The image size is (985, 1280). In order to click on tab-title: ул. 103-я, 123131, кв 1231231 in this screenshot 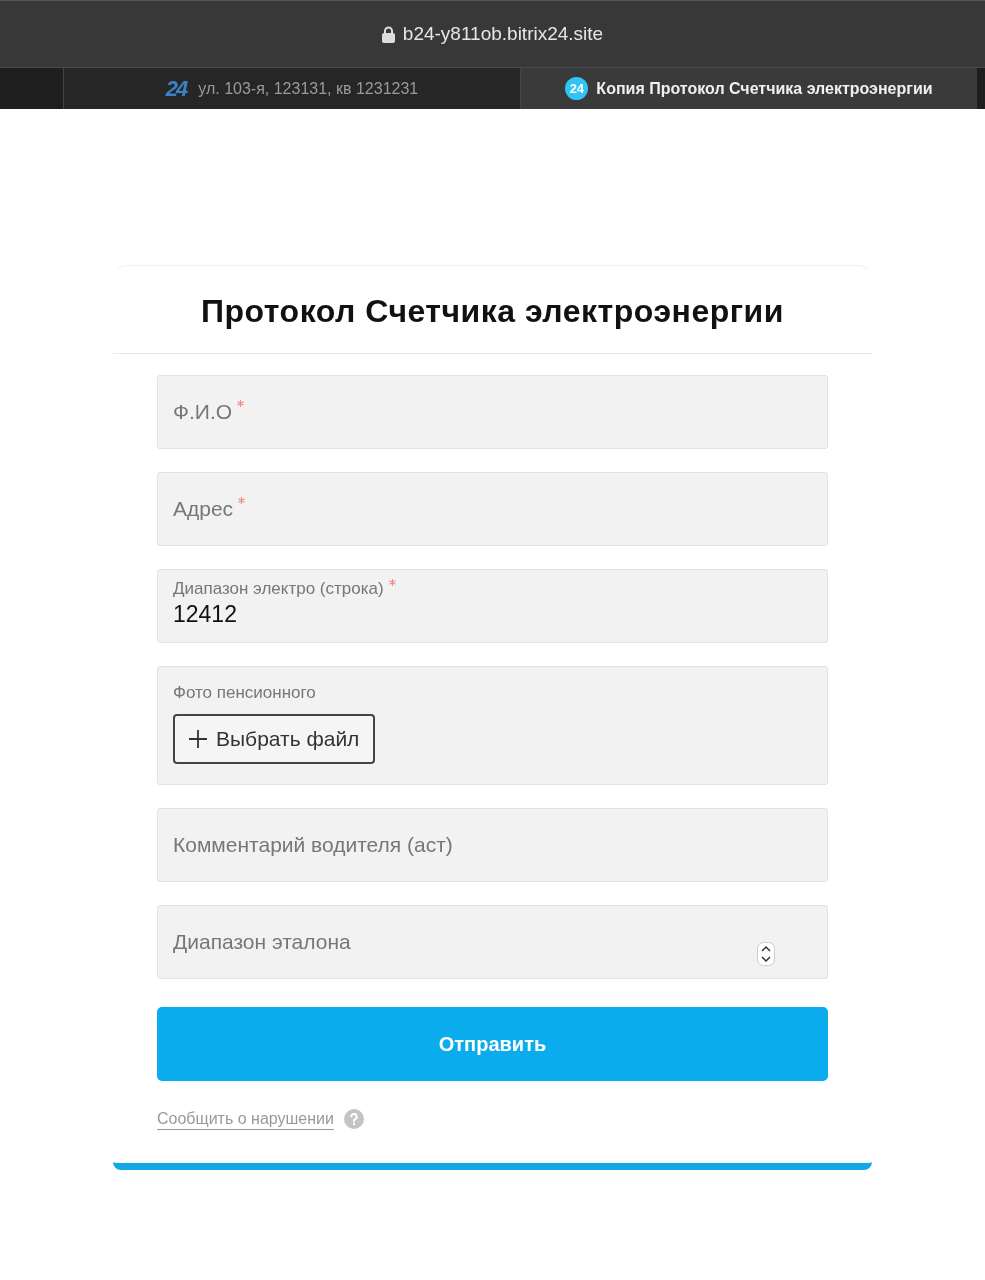, I will do `click(308, 88)`.